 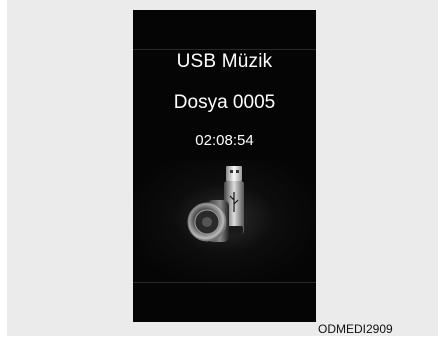 What do you see at coordinates (355, 329) in the screenshot?
I see `figure-code: ODMEDI2909` at bounding box center [355, 329].